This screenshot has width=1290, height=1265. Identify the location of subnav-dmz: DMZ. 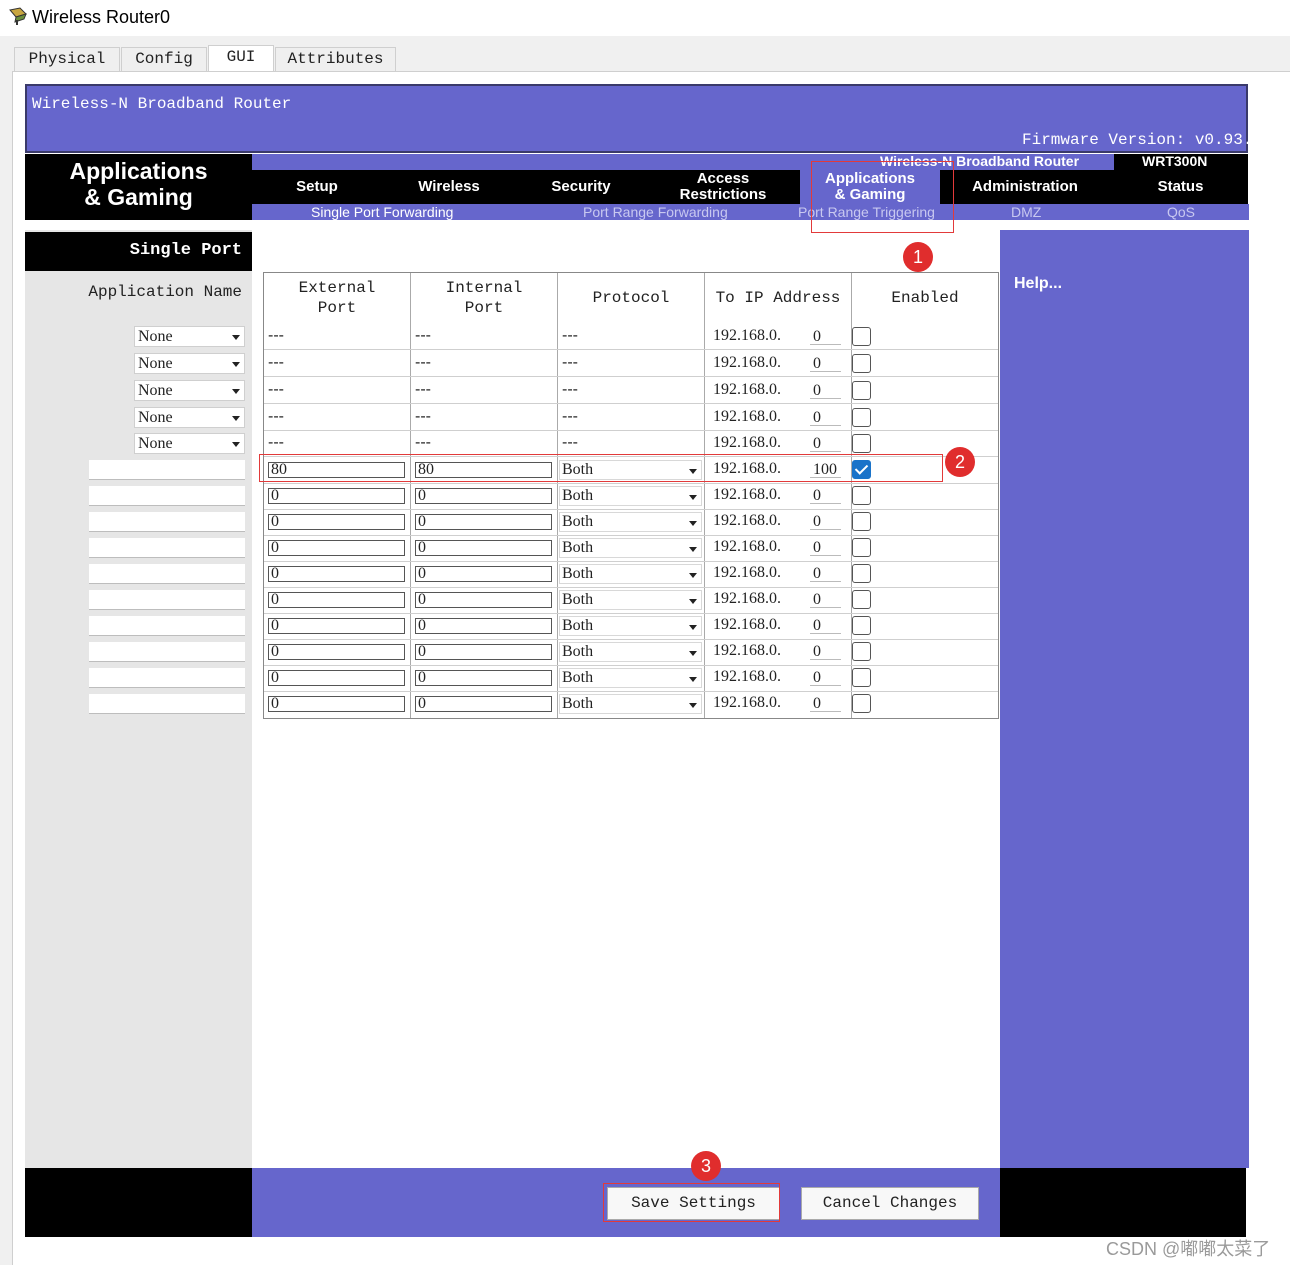
(1026, 212).